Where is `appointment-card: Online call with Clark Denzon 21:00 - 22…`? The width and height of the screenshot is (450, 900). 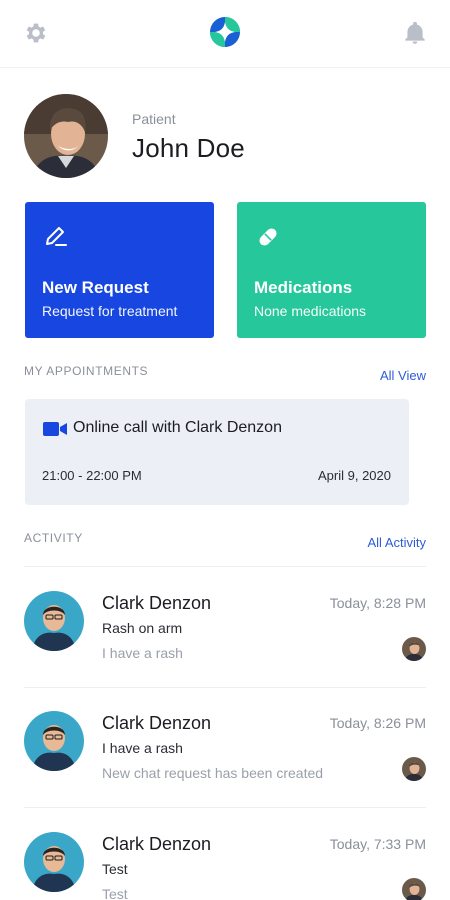
appointment-card: Online call with Clark Denzon 21:00 - 22… is located at coordinates (217, 452).